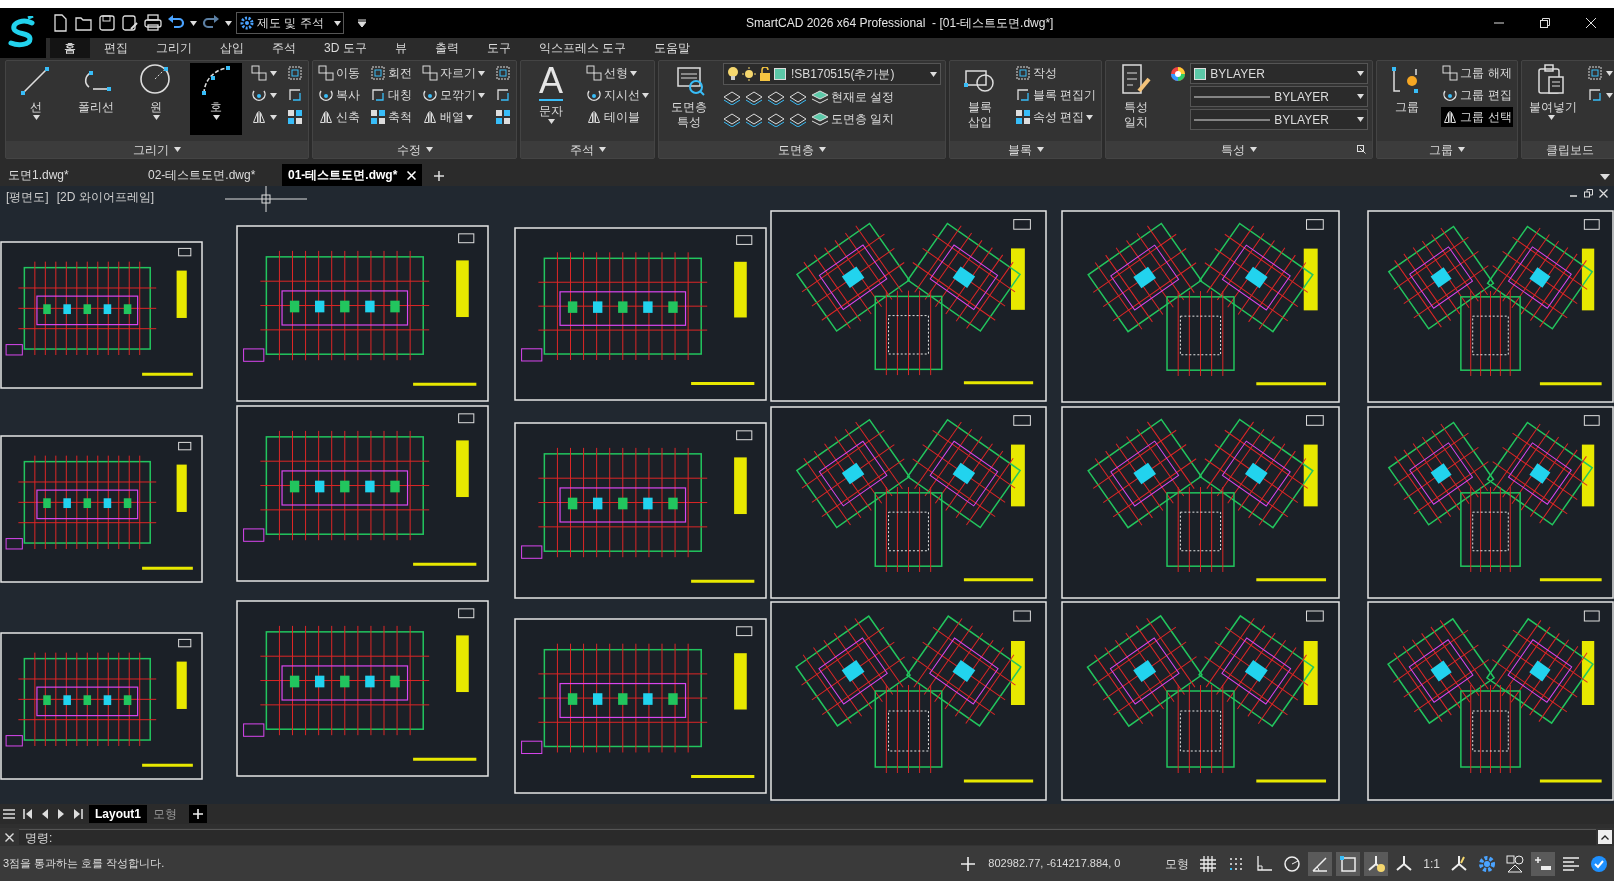 This screenshot has height=890, width=1614. What do you see at coordinates (1136, 99) in the screenshot?
I see `ribbon-button: 특성 일치` at bounding box center [1136, 99].